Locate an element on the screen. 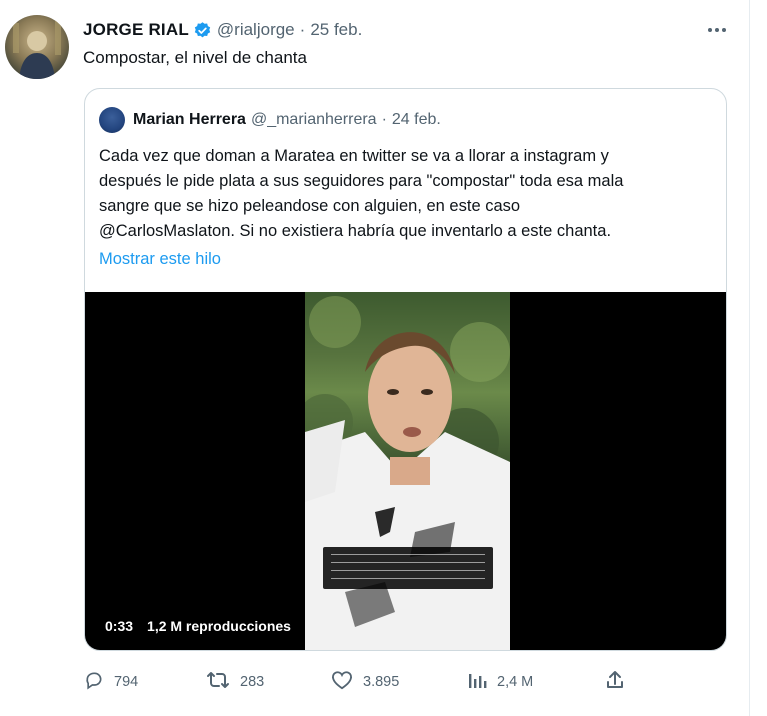 The image size is (767, 716). author-avatar is located at coordinates (37, 47).